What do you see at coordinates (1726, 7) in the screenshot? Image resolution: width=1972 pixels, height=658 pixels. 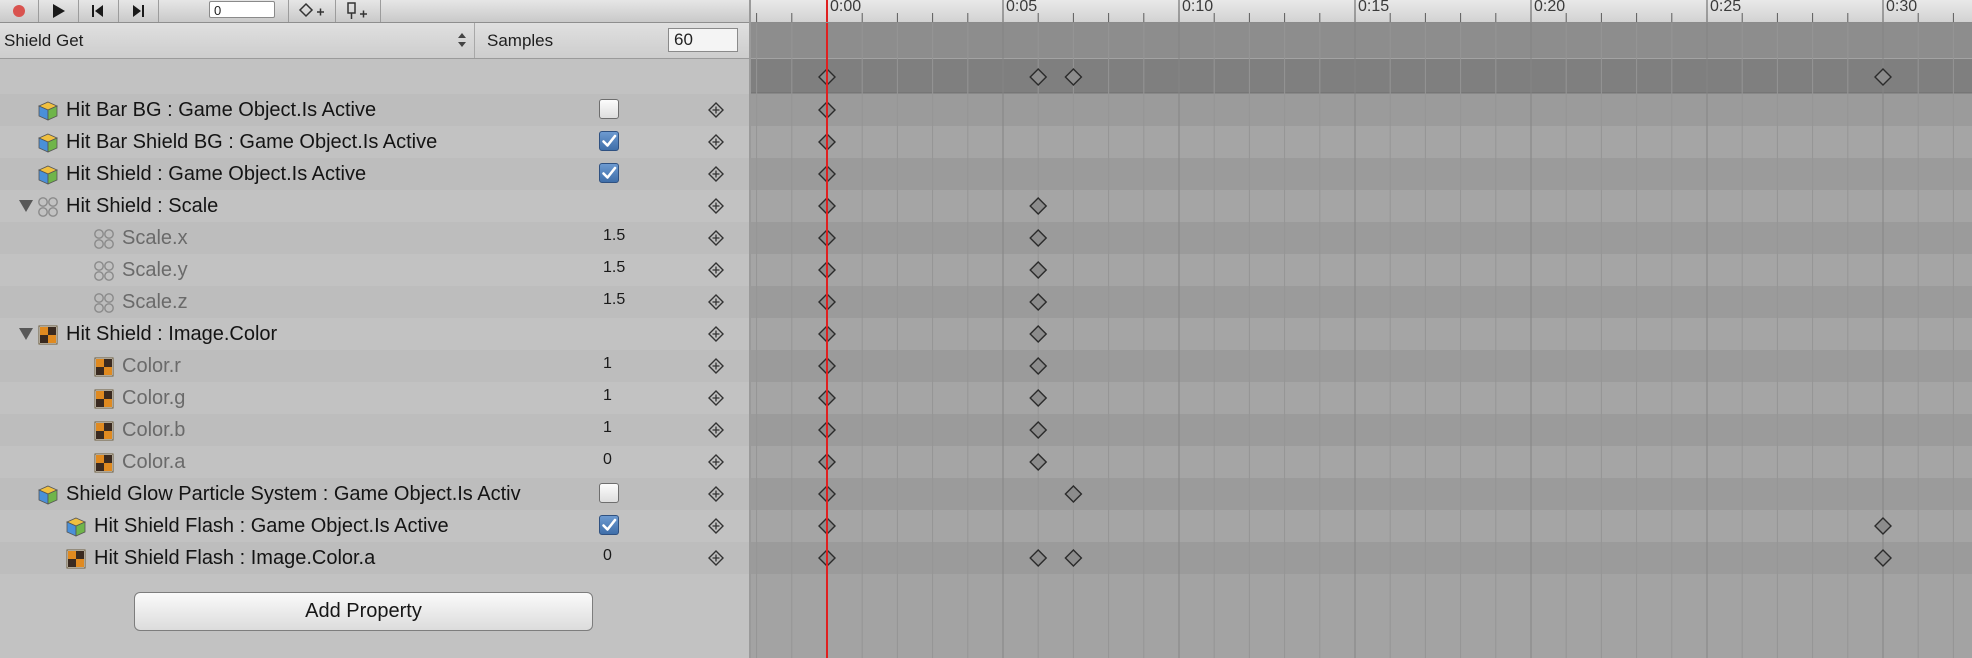 I see `ruler-tick-label: 0:25` at bounding box center [1726, 7].